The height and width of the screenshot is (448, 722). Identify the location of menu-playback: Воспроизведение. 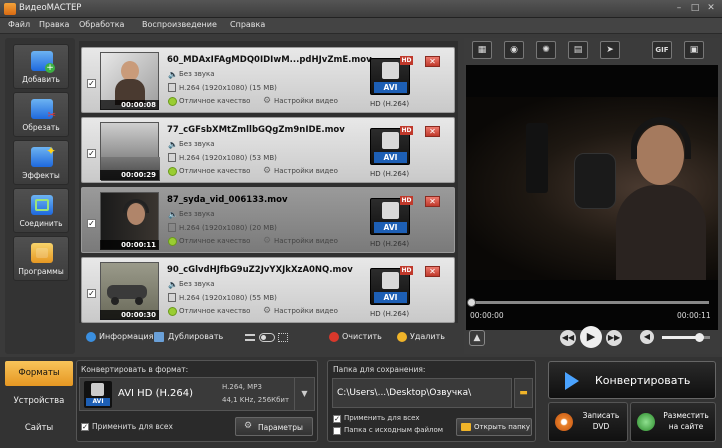
(179, 24).